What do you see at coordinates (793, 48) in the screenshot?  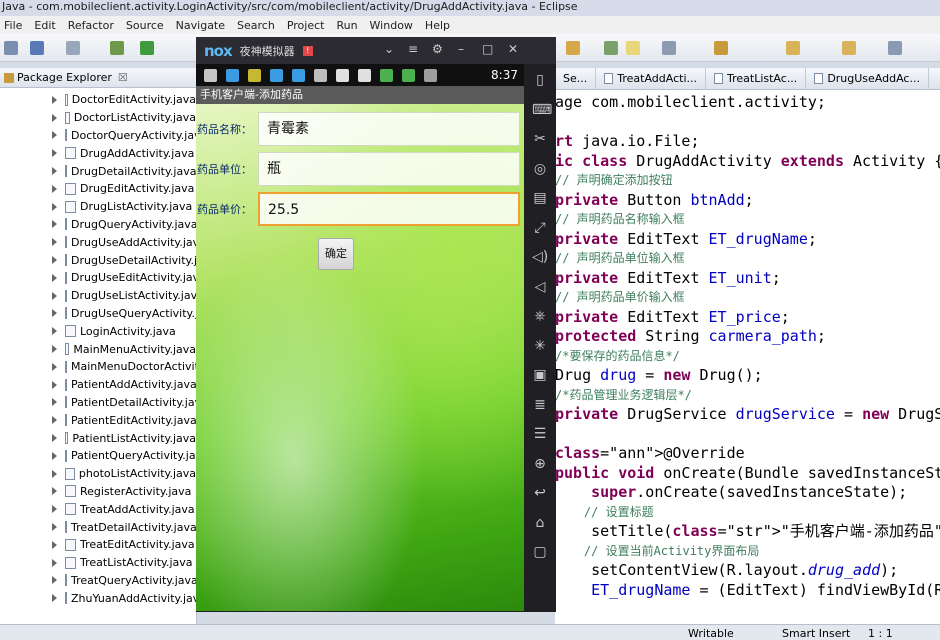 I see `toolbar-back-icon` at bounding box center [793, 48].